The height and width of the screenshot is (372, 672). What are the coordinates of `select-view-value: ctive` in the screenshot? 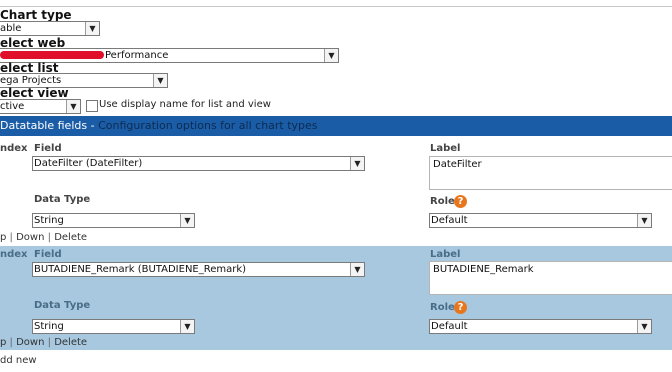 It's located at (12, 106).